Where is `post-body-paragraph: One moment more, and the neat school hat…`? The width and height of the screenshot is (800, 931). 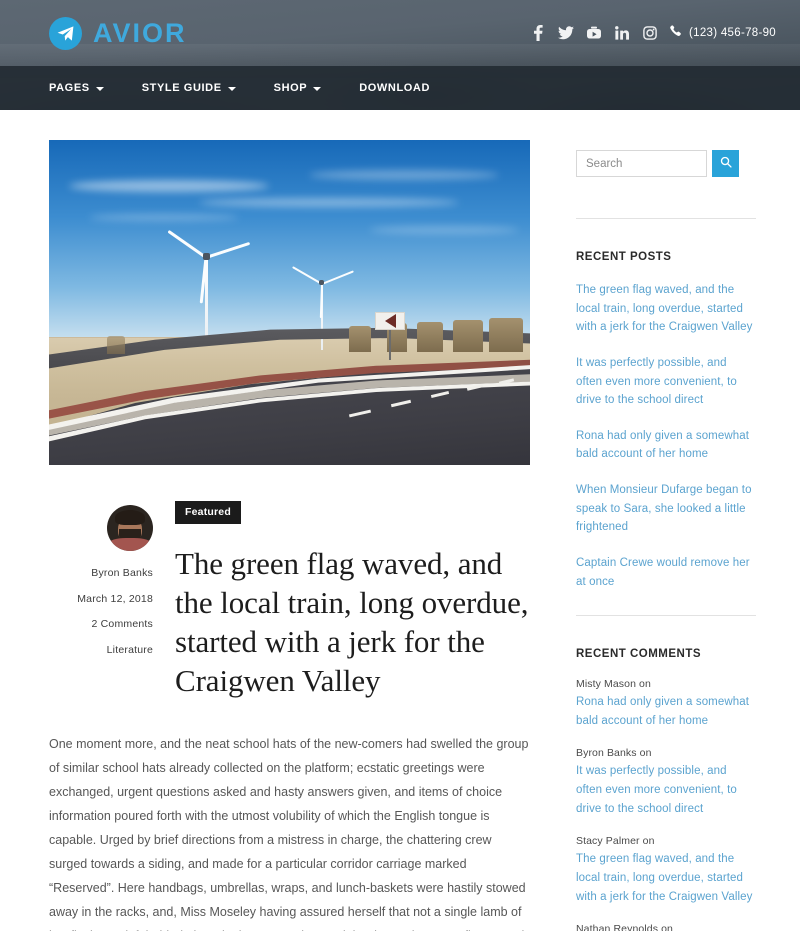 post-body-paragraph: One moment more, and the neat school hat… is located at coordinates (289, 834).